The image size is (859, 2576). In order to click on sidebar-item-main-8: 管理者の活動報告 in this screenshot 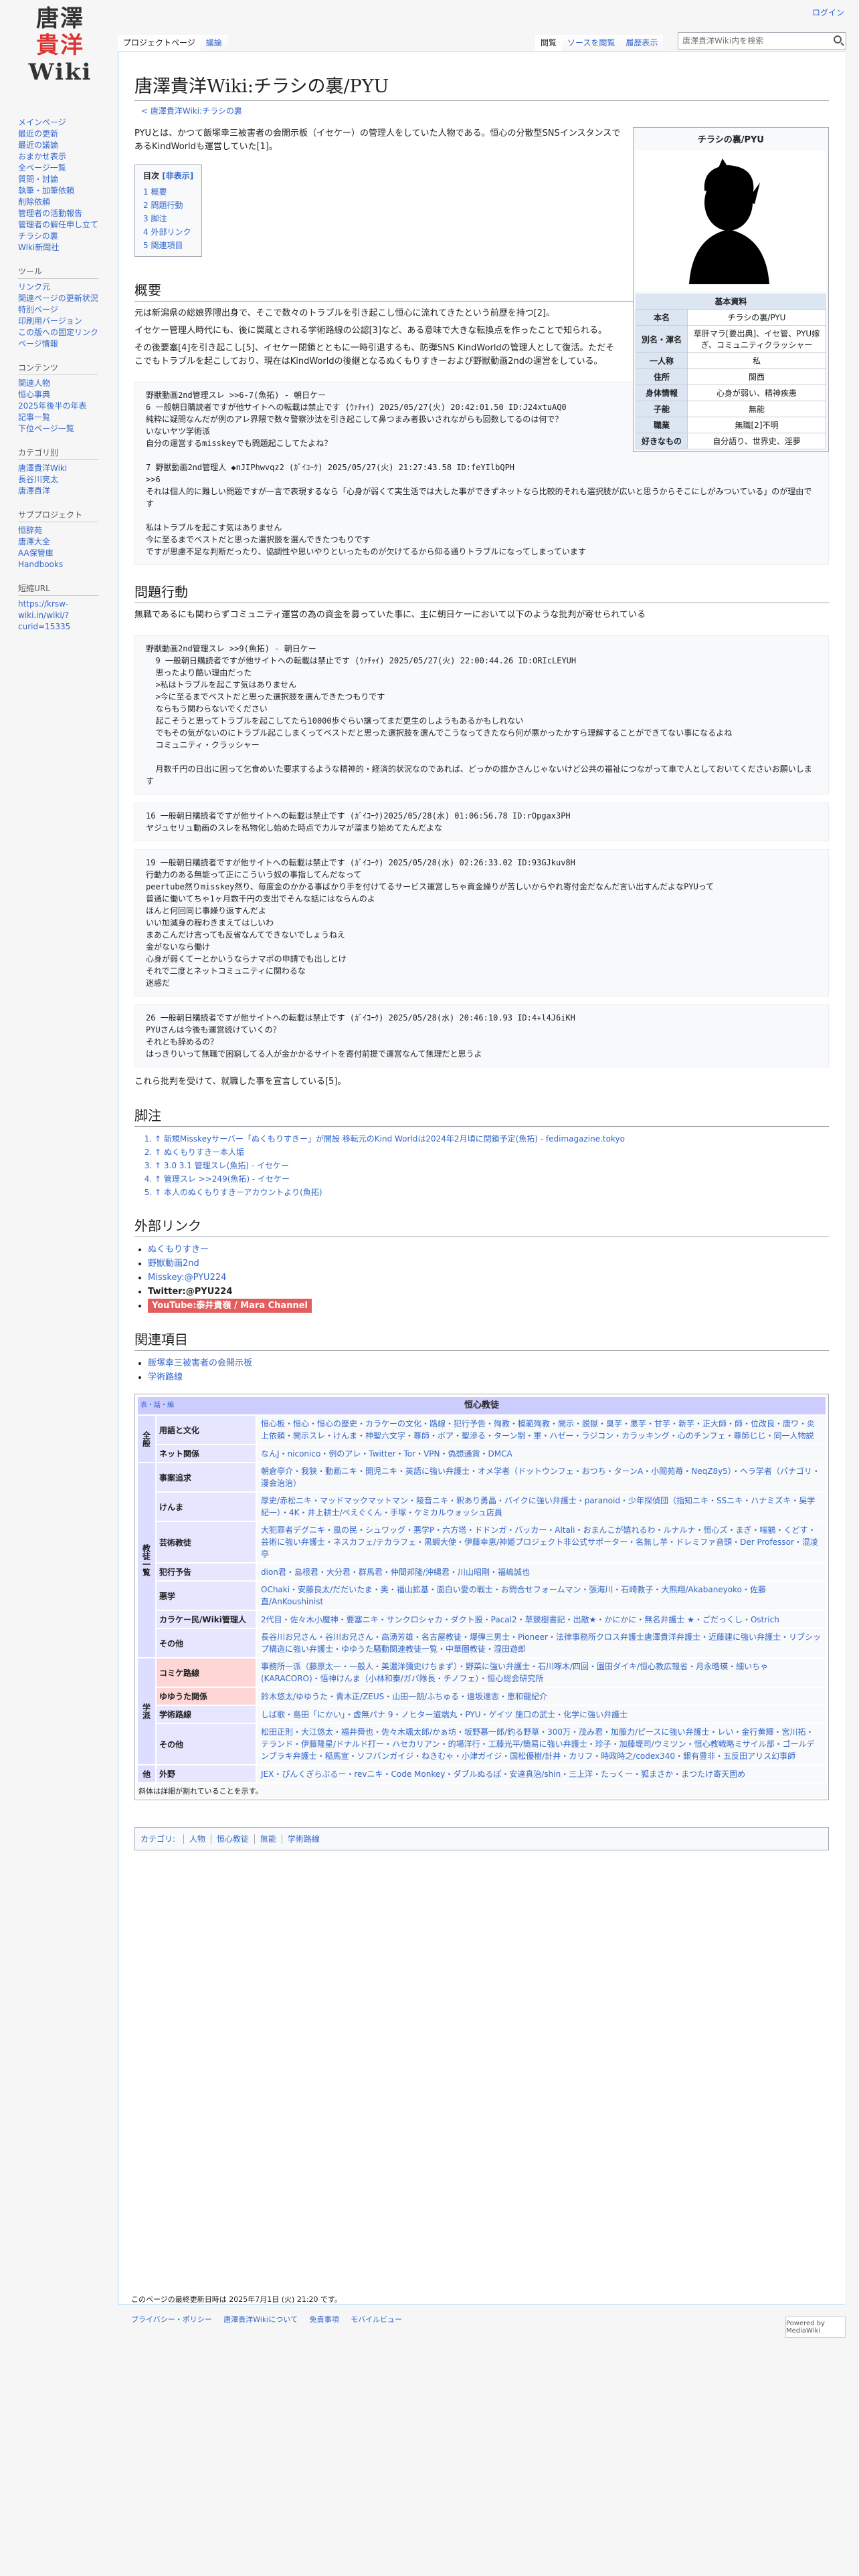, I will do `click(66, 213)`.